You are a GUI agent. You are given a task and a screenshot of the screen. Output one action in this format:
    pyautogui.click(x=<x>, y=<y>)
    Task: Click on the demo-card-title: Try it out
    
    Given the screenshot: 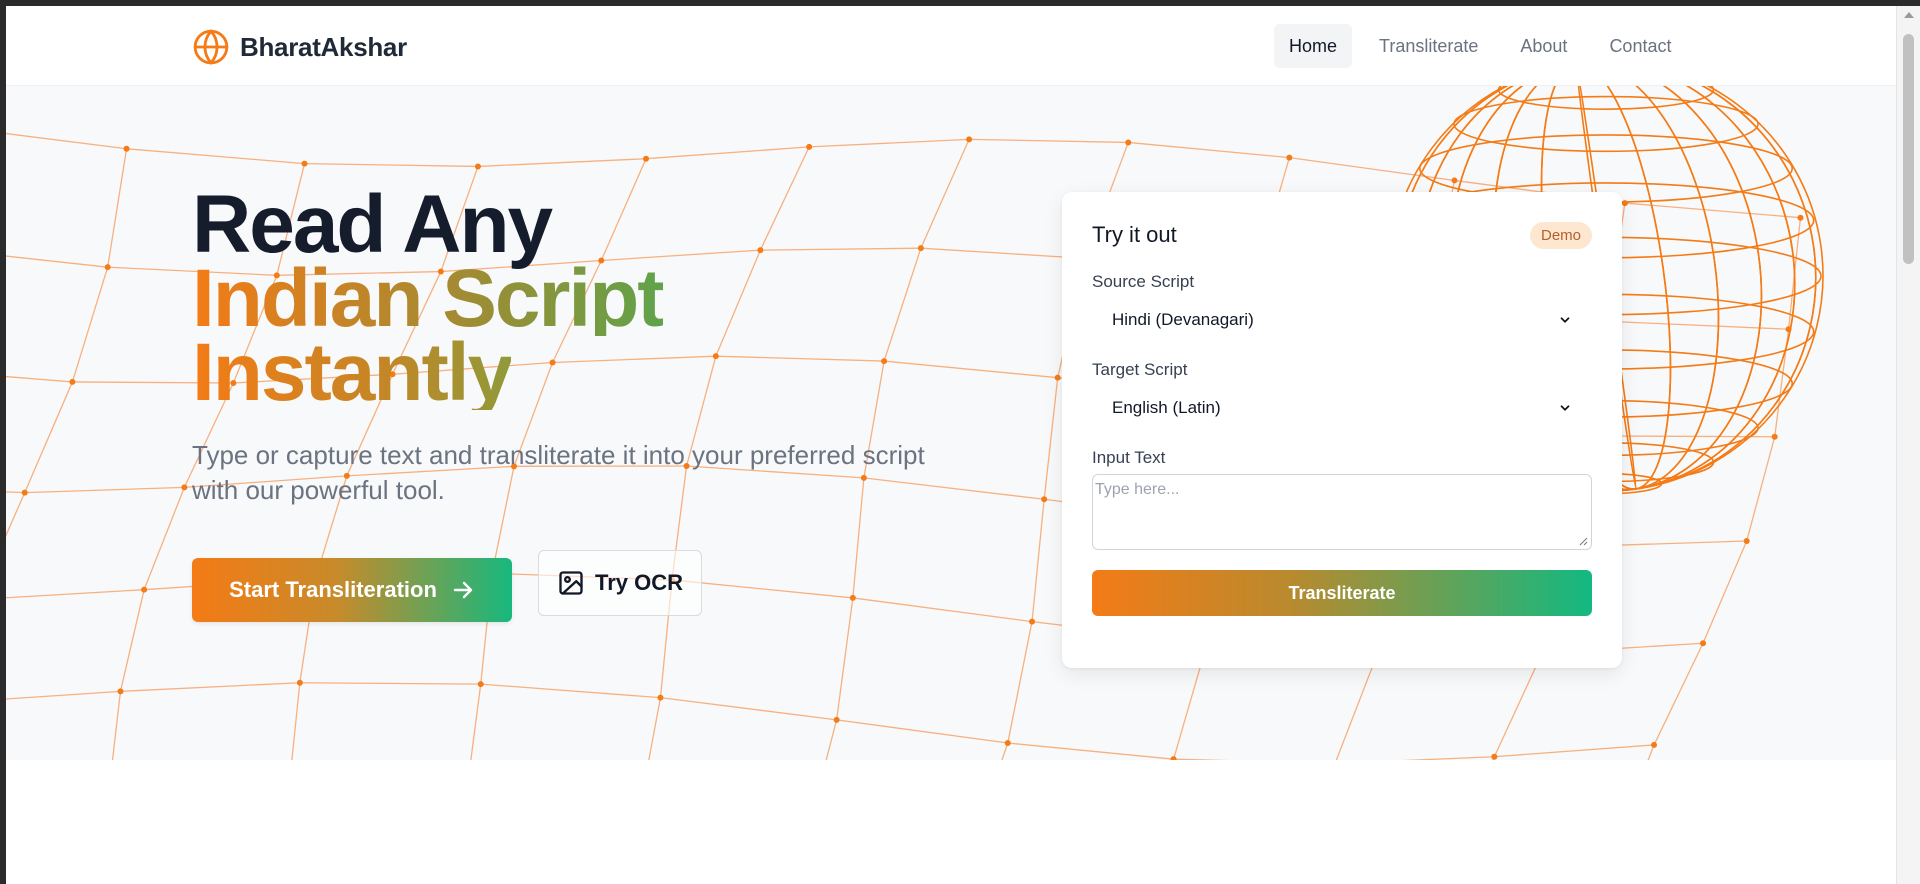 What is the action you would take?
    pyautogui.click(x=1134, y=234)
    